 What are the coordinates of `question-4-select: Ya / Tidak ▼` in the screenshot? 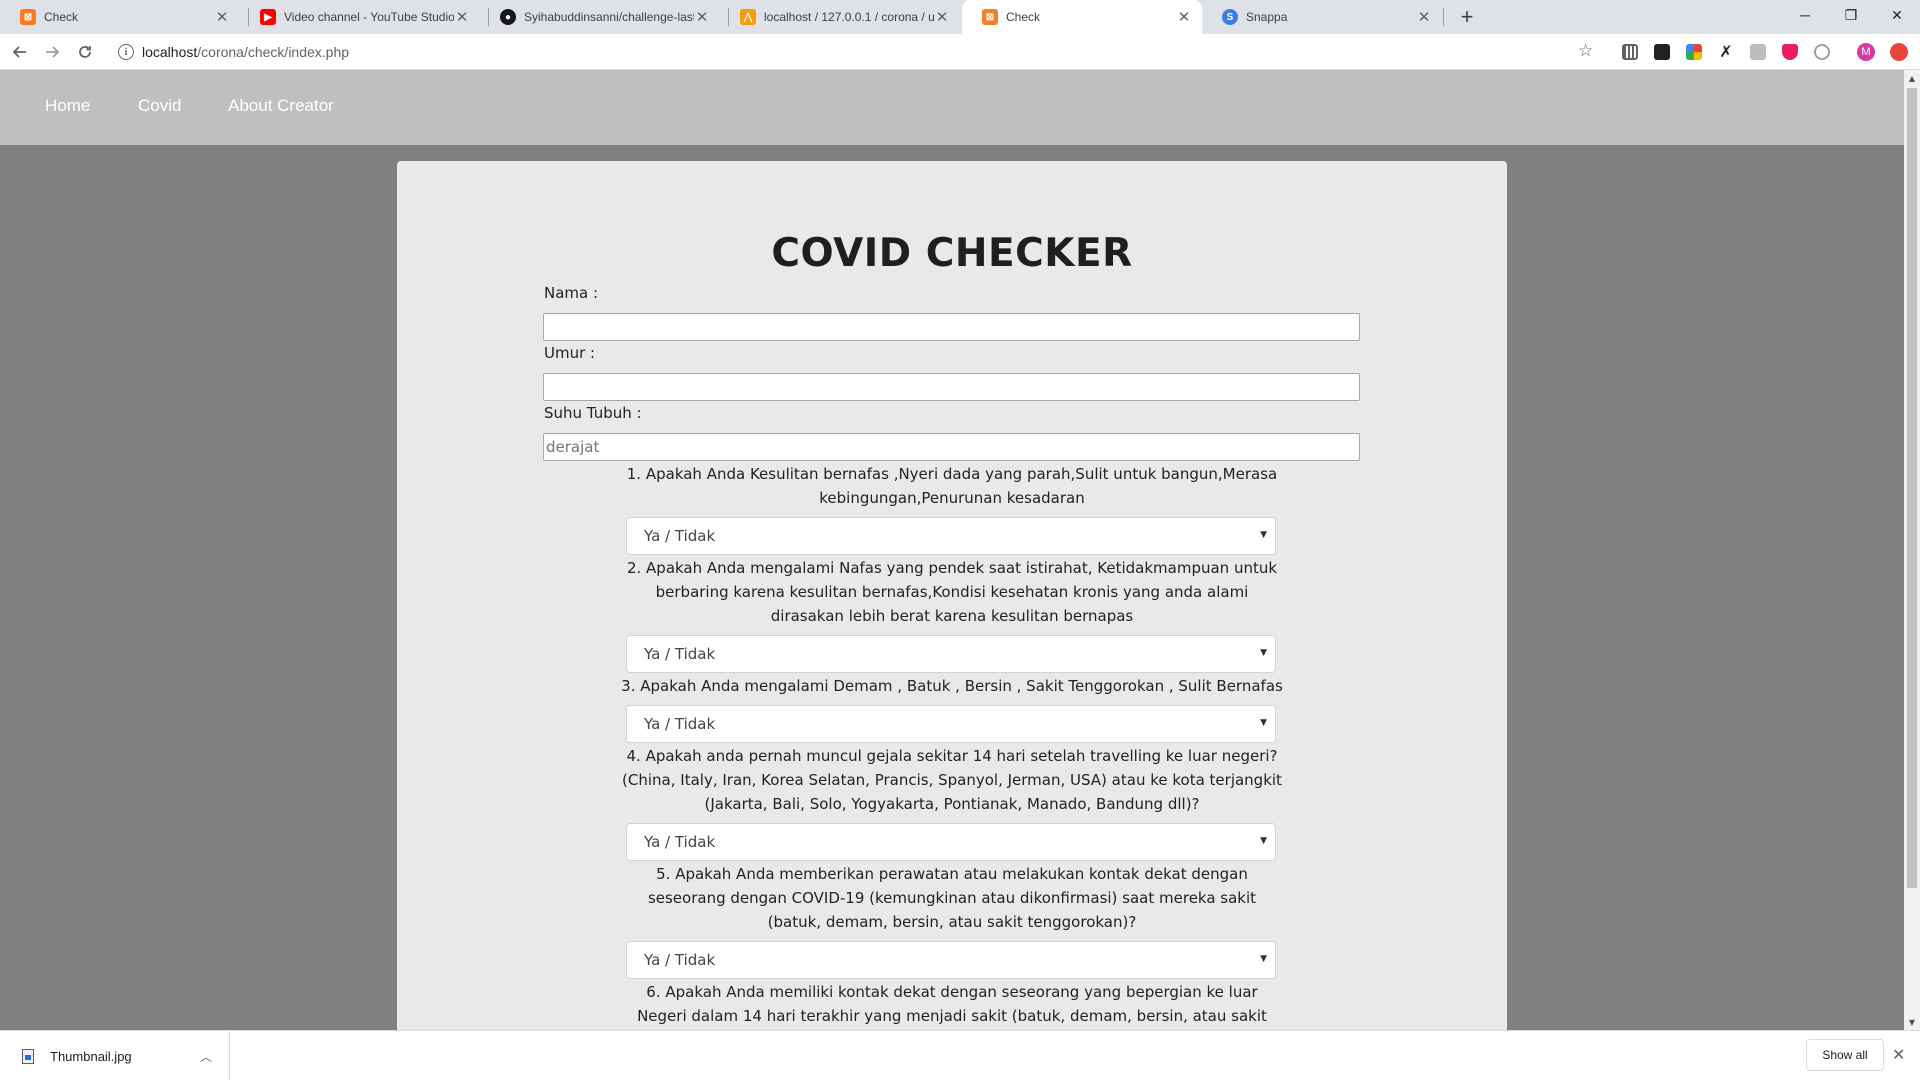 It's located at (951, 842).